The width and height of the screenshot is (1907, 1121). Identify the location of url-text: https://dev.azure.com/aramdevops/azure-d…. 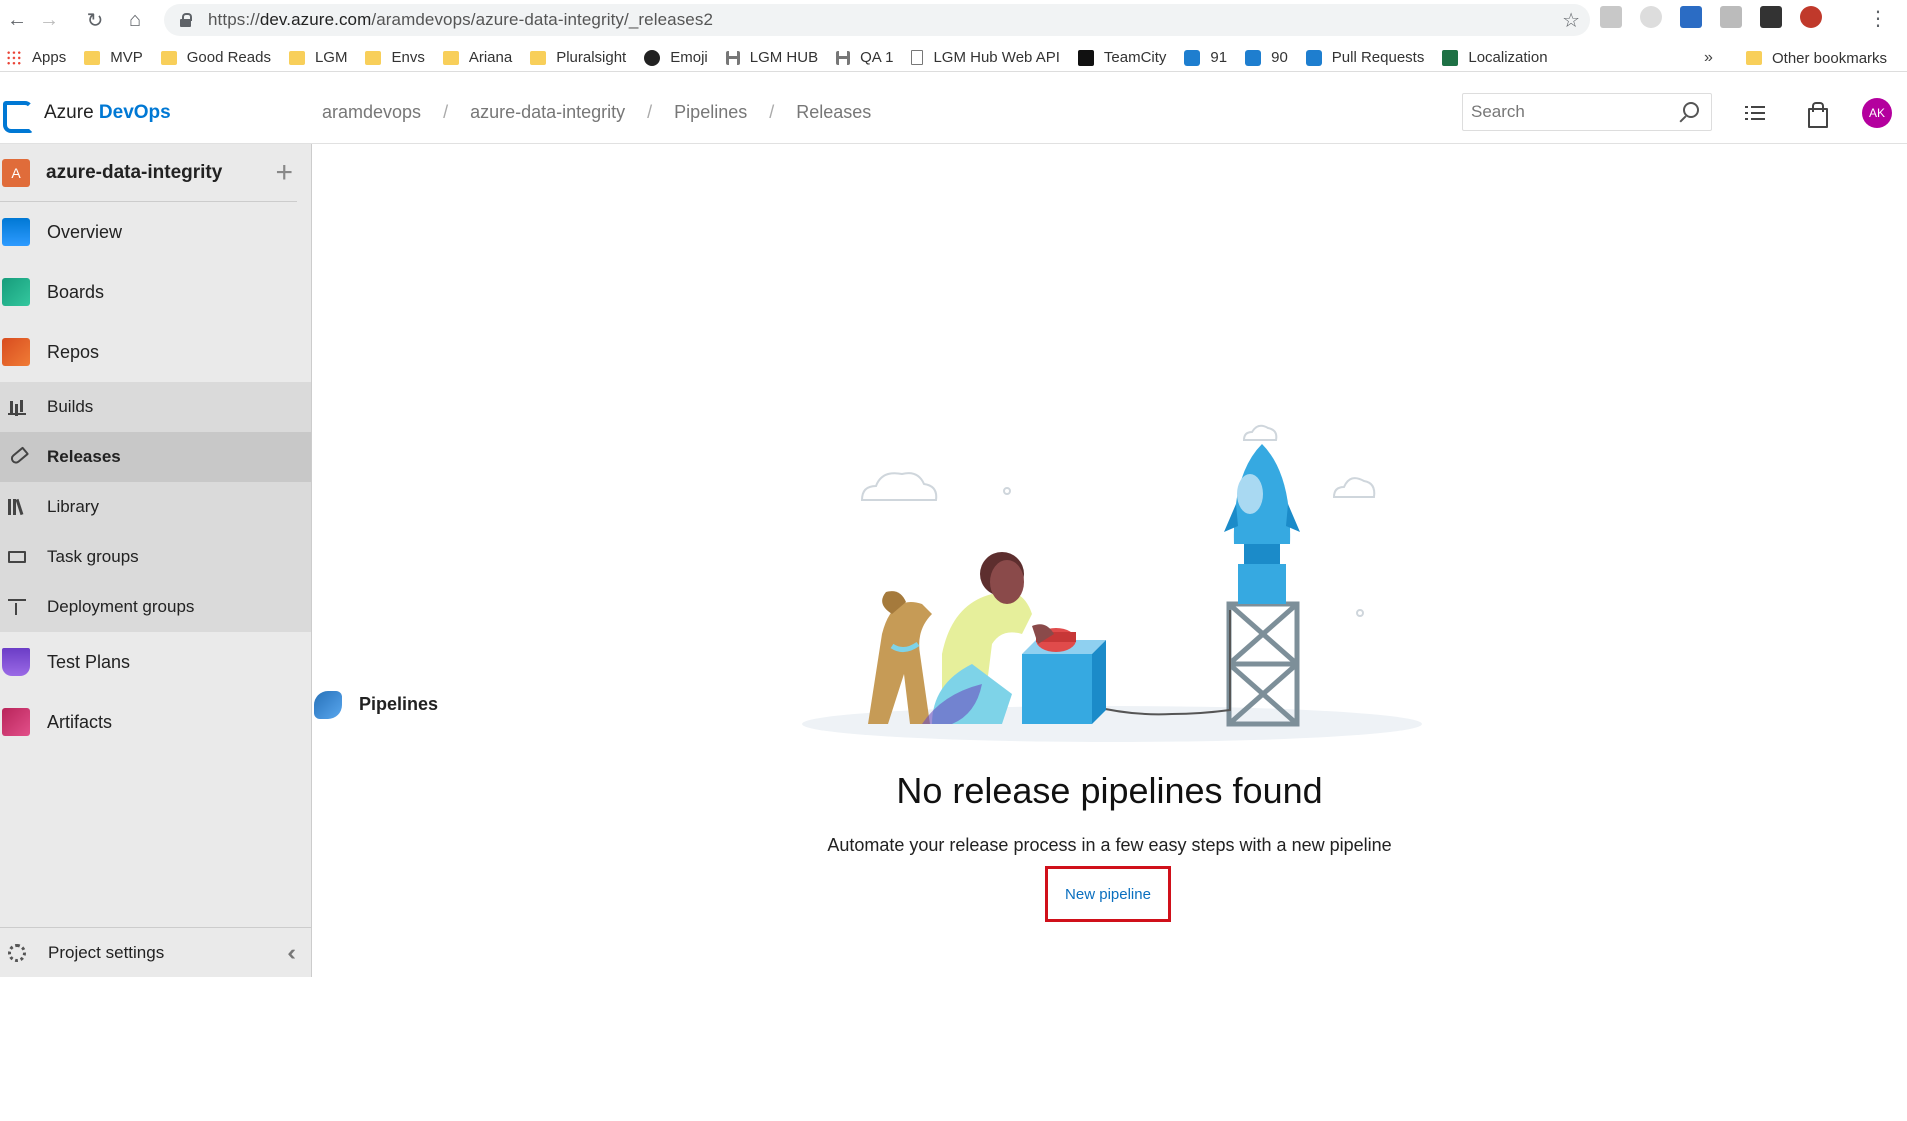
(460, 20).